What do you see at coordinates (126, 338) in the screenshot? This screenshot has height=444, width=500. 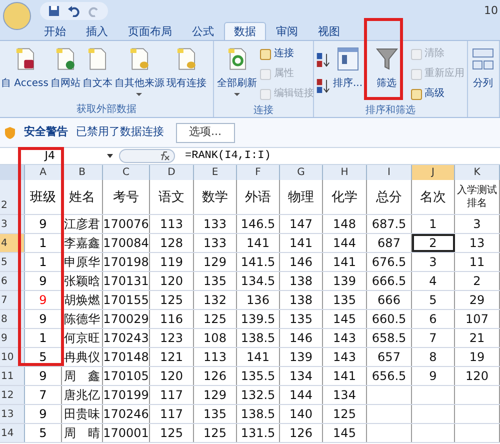 I see `table-cell: 170243` at bounding box center [126, 338].